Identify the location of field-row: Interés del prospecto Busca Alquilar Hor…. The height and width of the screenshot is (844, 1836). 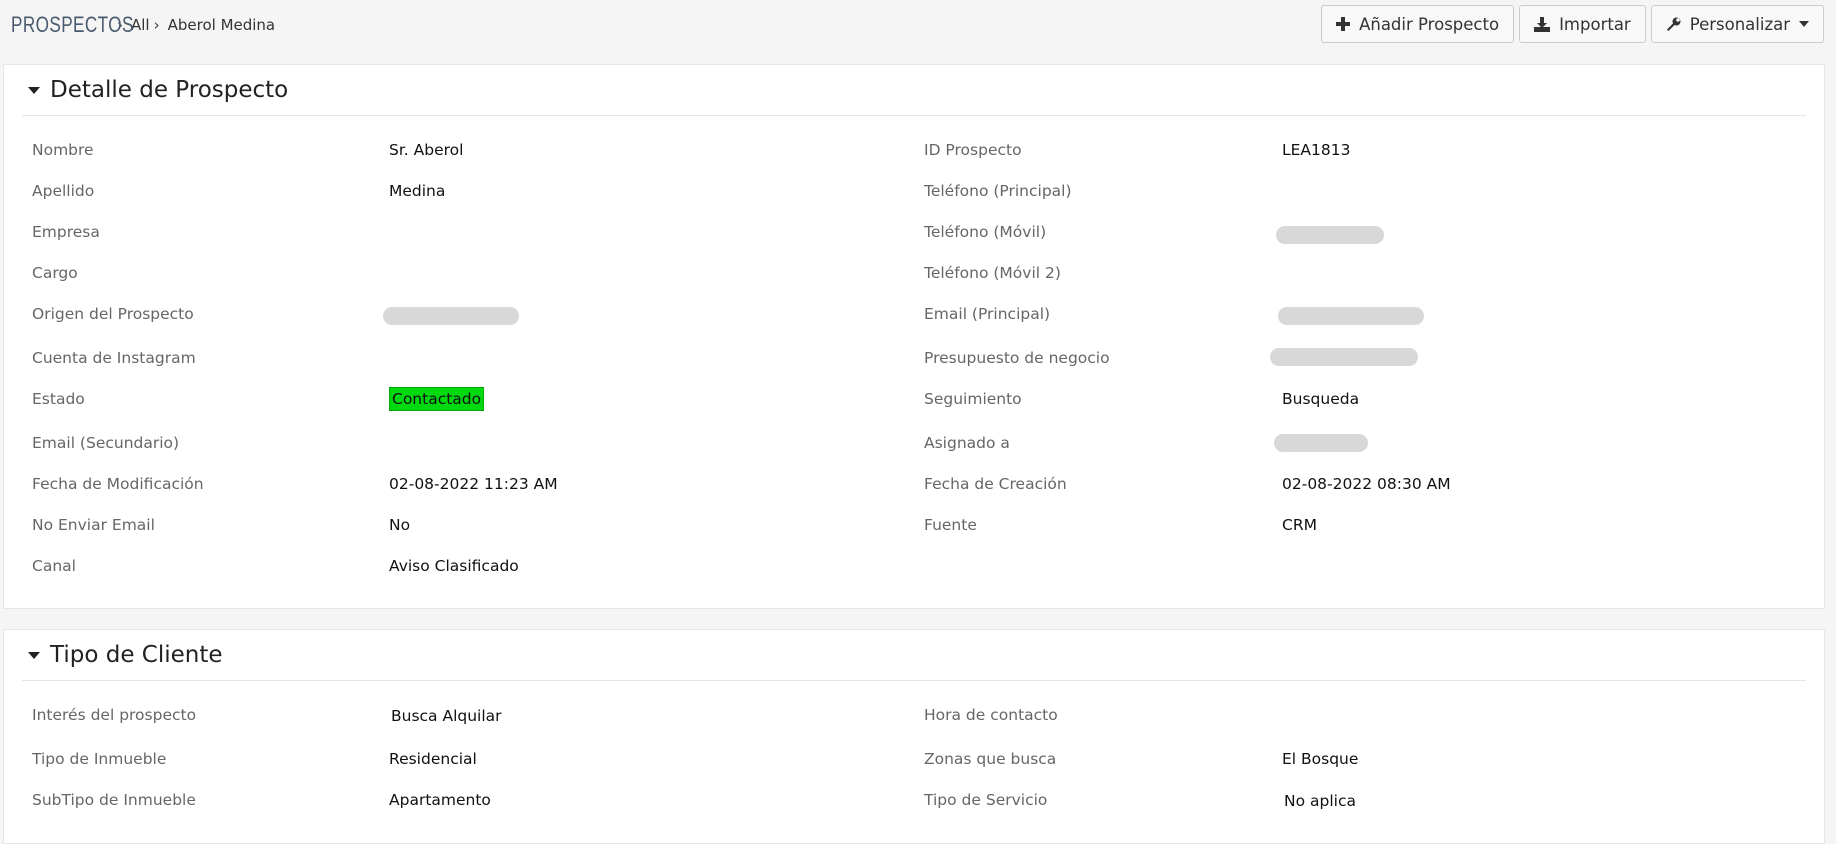
(914, 716).